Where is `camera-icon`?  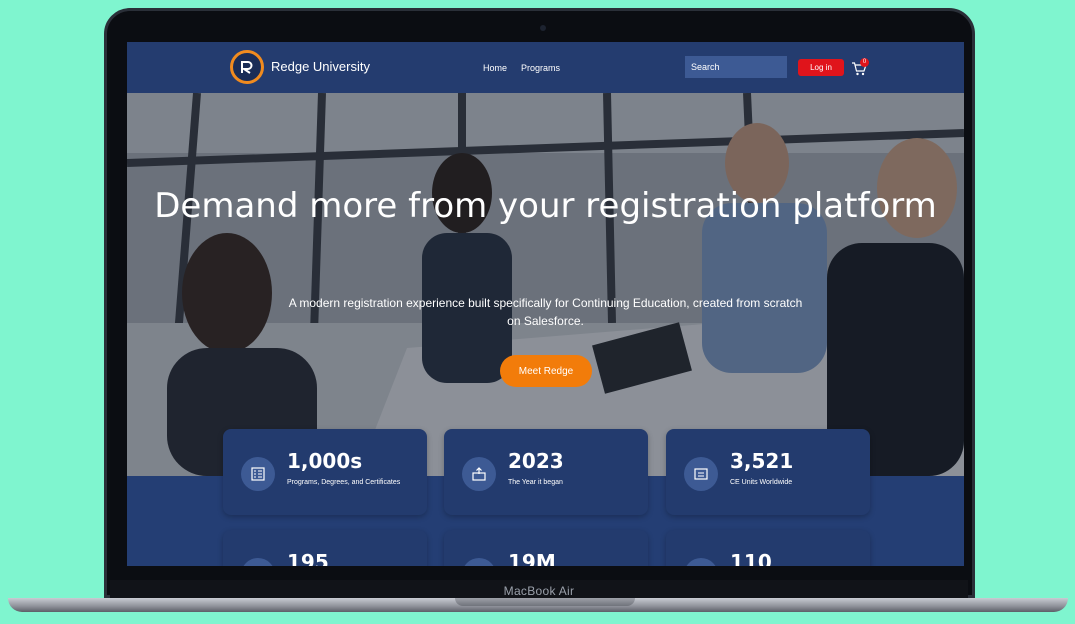 camera-icon is located at coordinates (543, 28).